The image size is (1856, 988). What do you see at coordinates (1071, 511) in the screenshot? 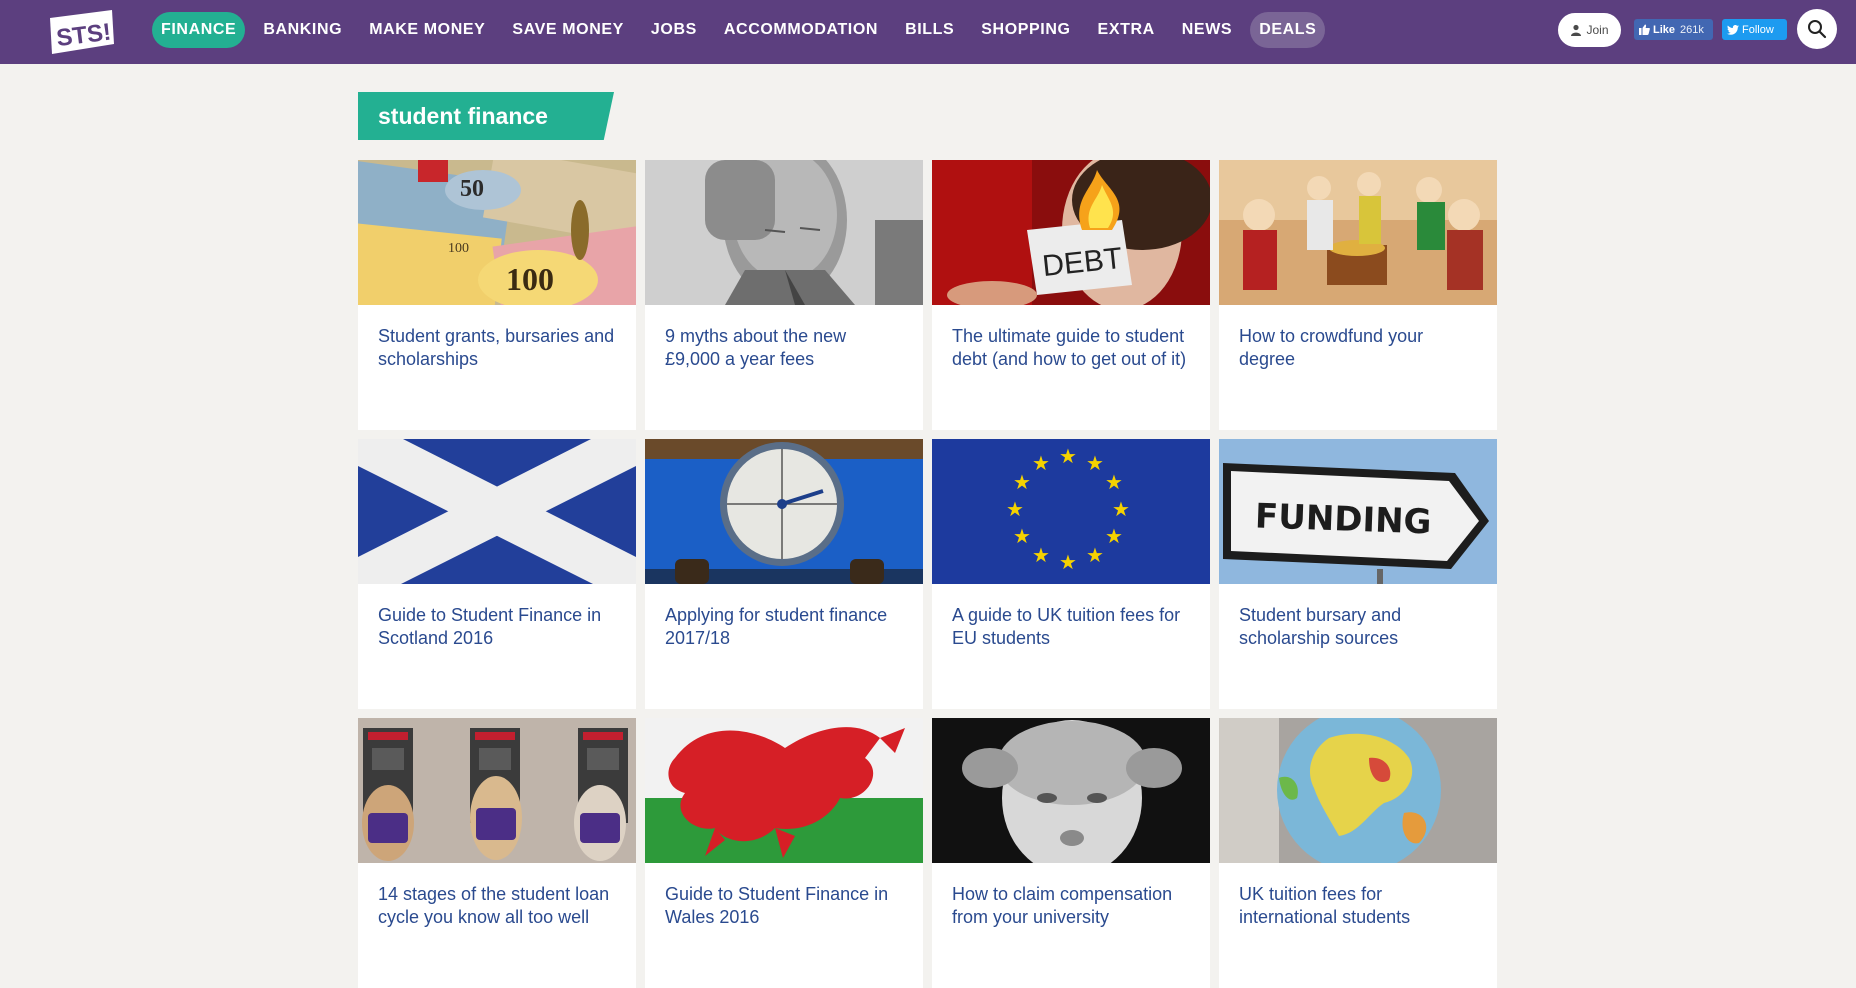
I see `eu-flag-image: ★ ★ ★ ★ ★ ★ ★ ★ ★ ★ ★ ★` at bounding box center [1071, 511].